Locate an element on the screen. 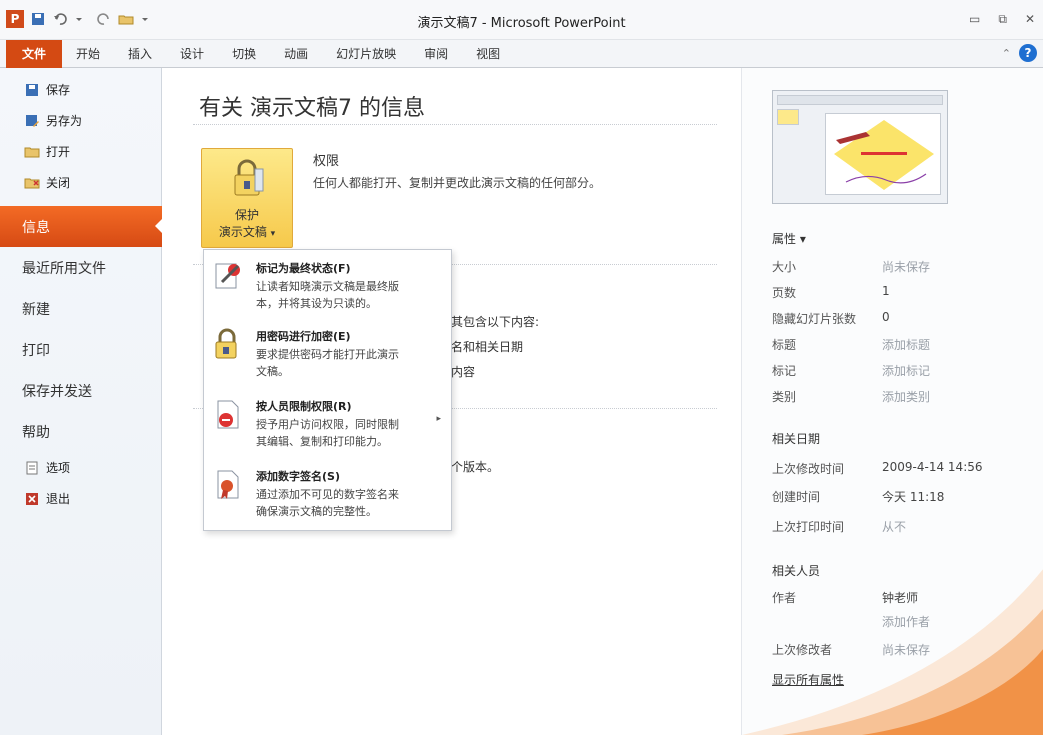 This screenshot has width=1043, height=735. nav-save-as: 另存为 is located at coordinates (80, 120).